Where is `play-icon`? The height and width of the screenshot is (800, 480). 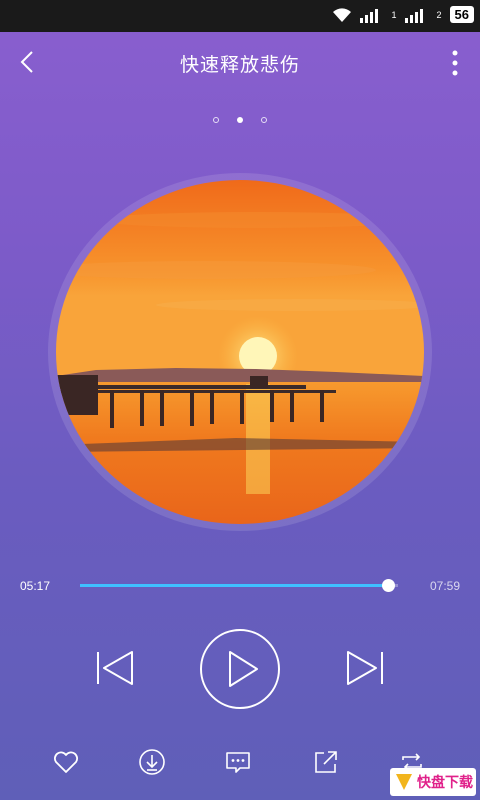
play-icon is located at coordinates (243, 669).